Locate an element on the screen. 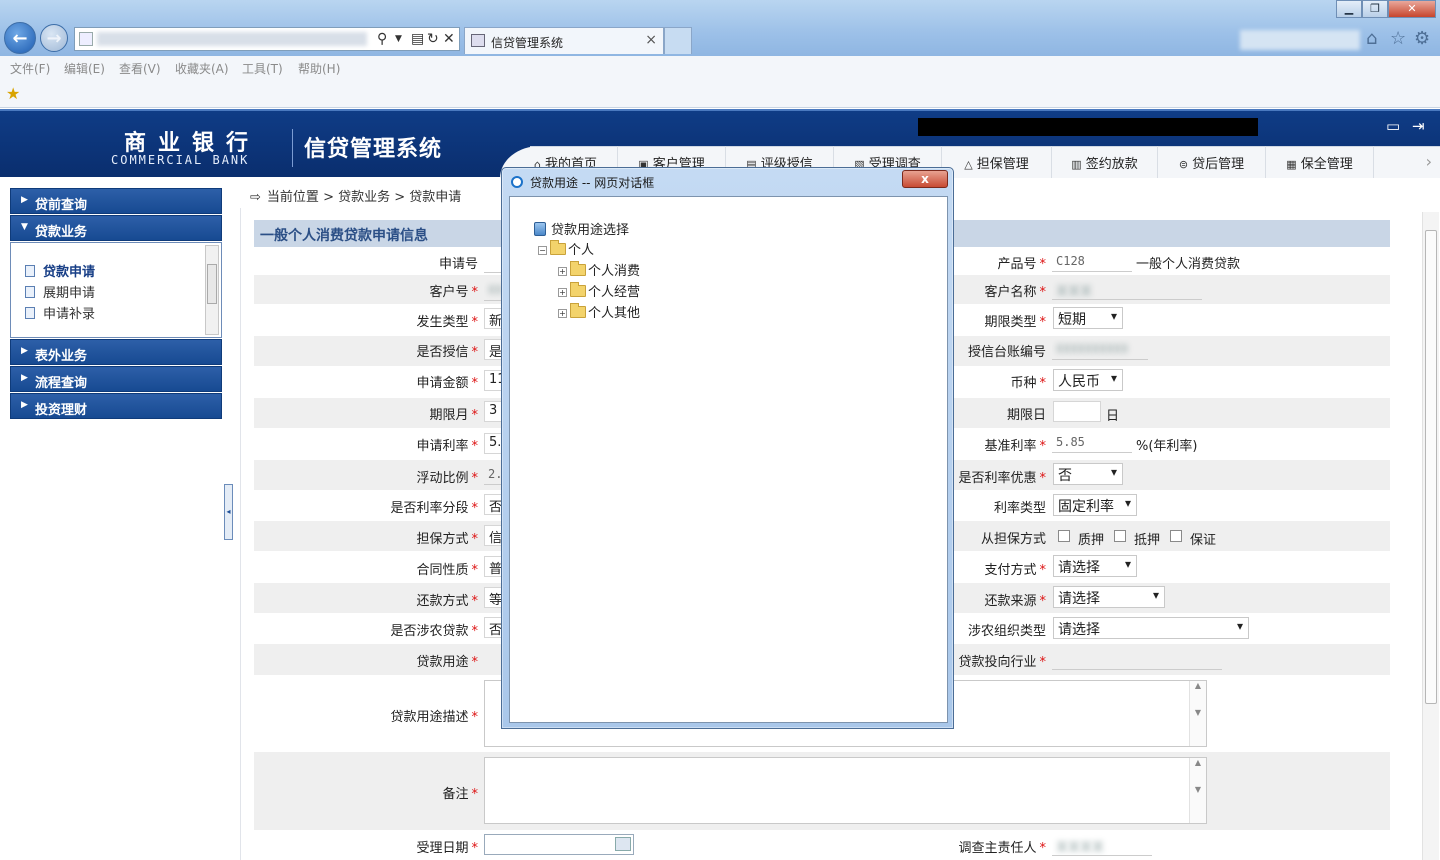 The width and height of the screenshot is (1440, 860). sidebar-item-extension: 展期申请 is located at coordinates (60, 291).